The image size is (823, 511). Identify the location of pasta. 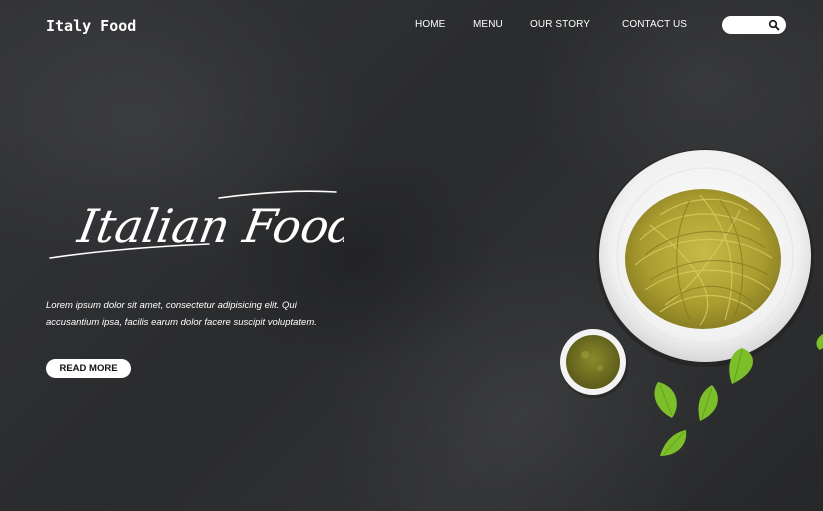
(703, 259).